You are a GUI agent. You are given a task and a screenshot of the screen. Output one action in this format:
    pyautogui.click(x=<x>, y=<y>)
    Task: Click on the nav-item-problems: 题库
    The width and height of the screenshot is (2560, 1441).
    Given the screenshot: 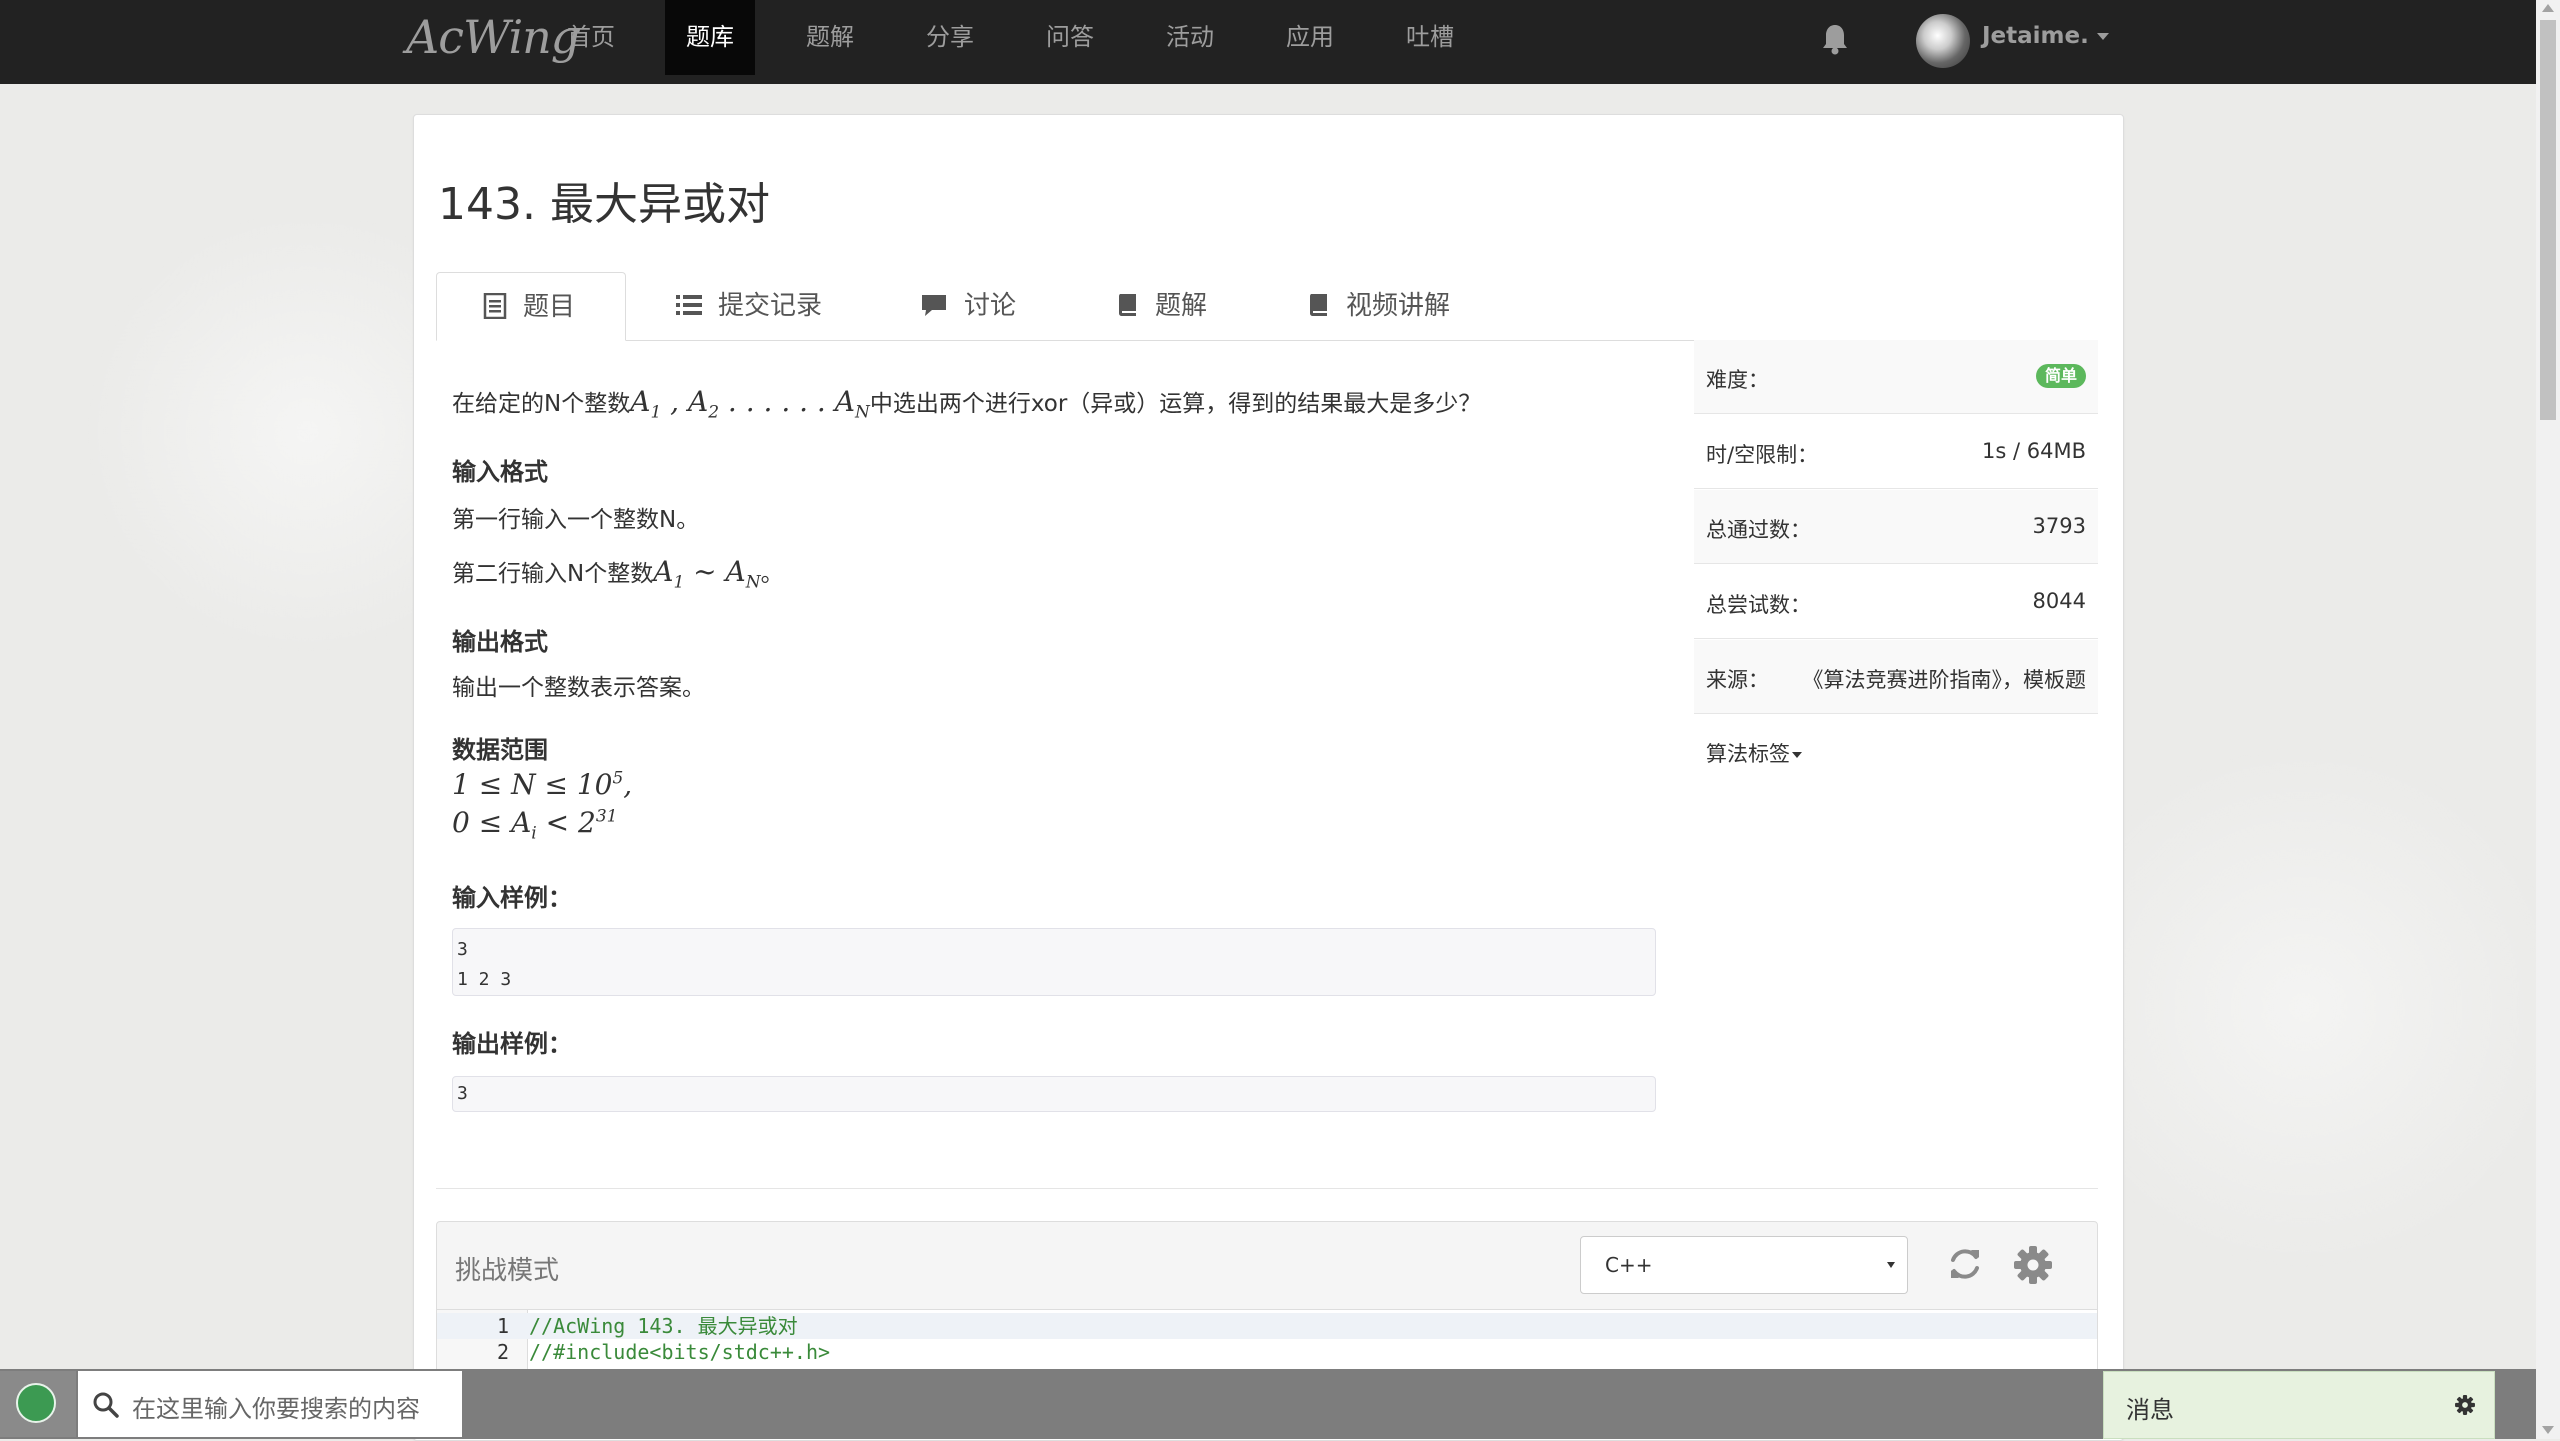 What is the action you would take?
    pyautogui.click(x=710, y=37)
    